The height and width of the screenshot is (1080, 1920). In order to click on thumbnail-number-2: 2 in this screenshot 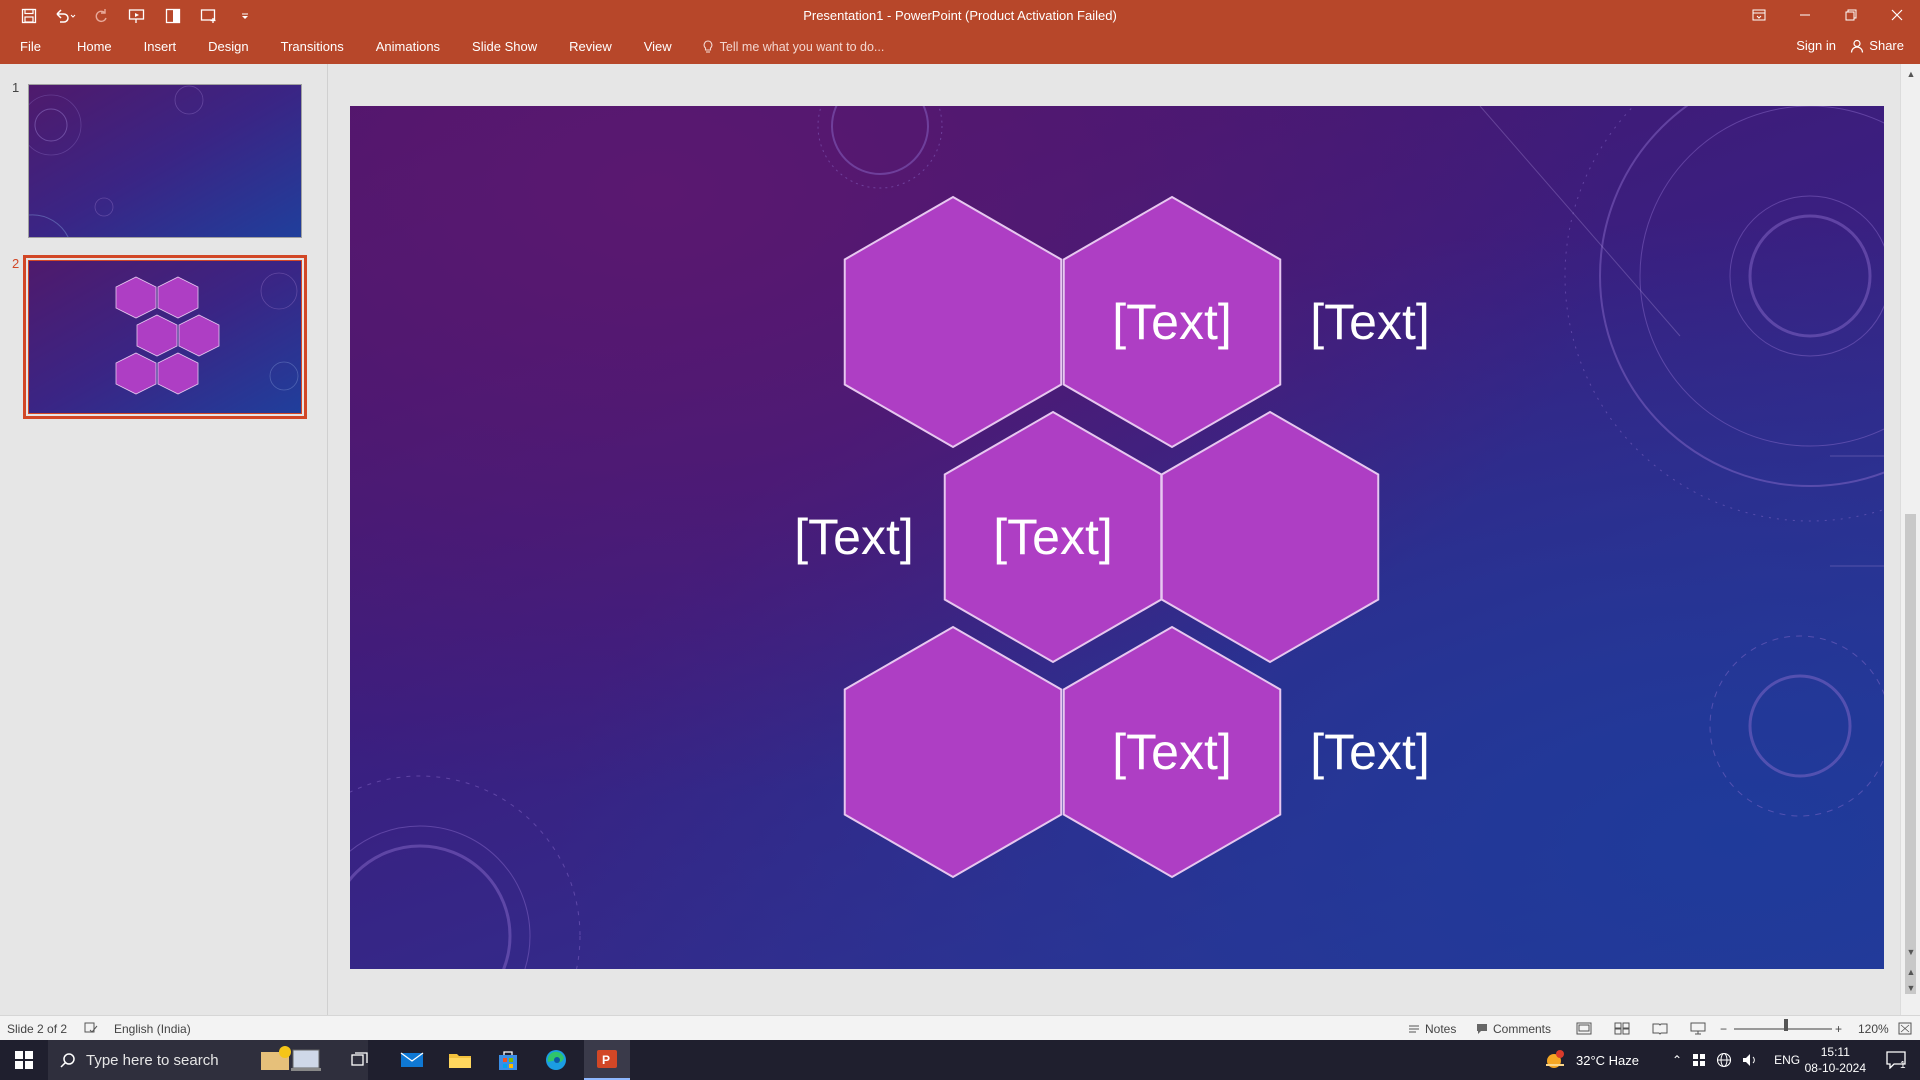, I will do `click(16, 263)`.